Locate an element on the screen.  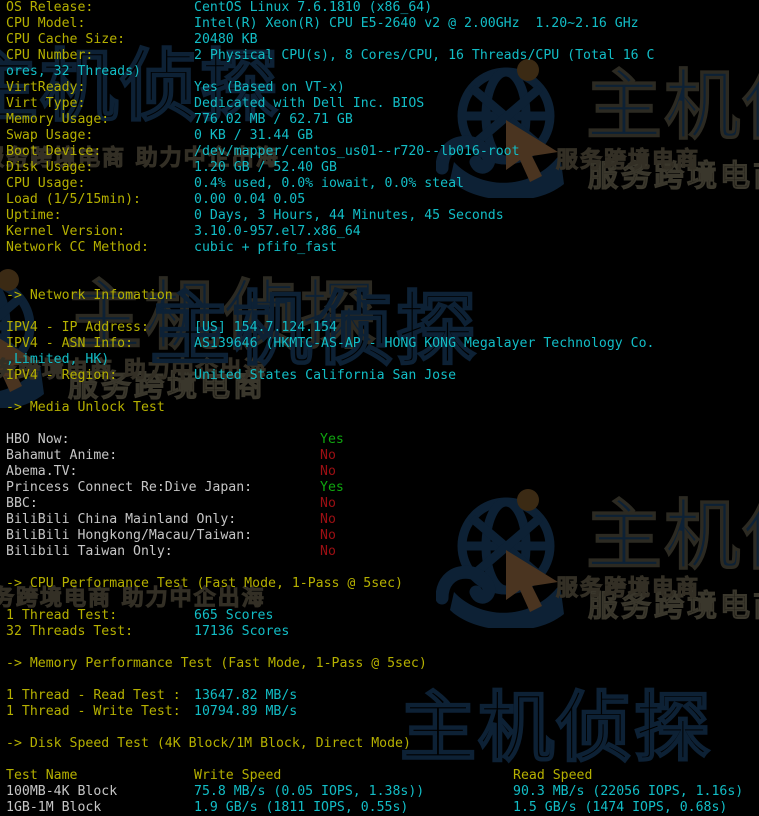
media-label: Abema.TV: is located at coordinates (42, 471).